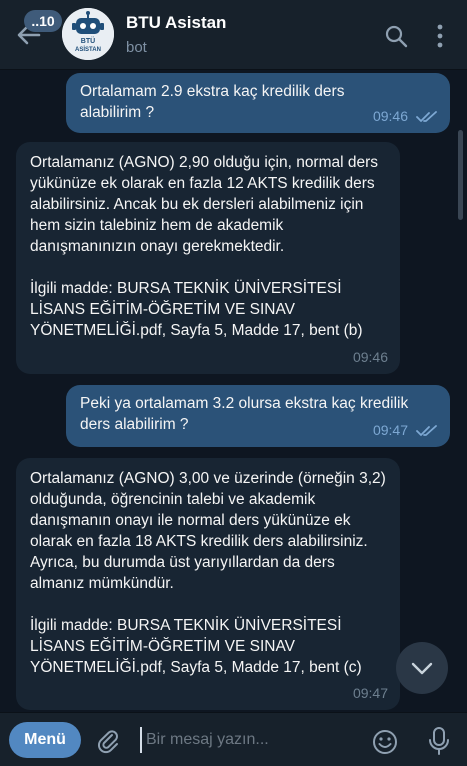 The height and width of the screenshot is (766, 467). I want to click on avatar-logo-text: ASİSTAN, so click(88, 49).